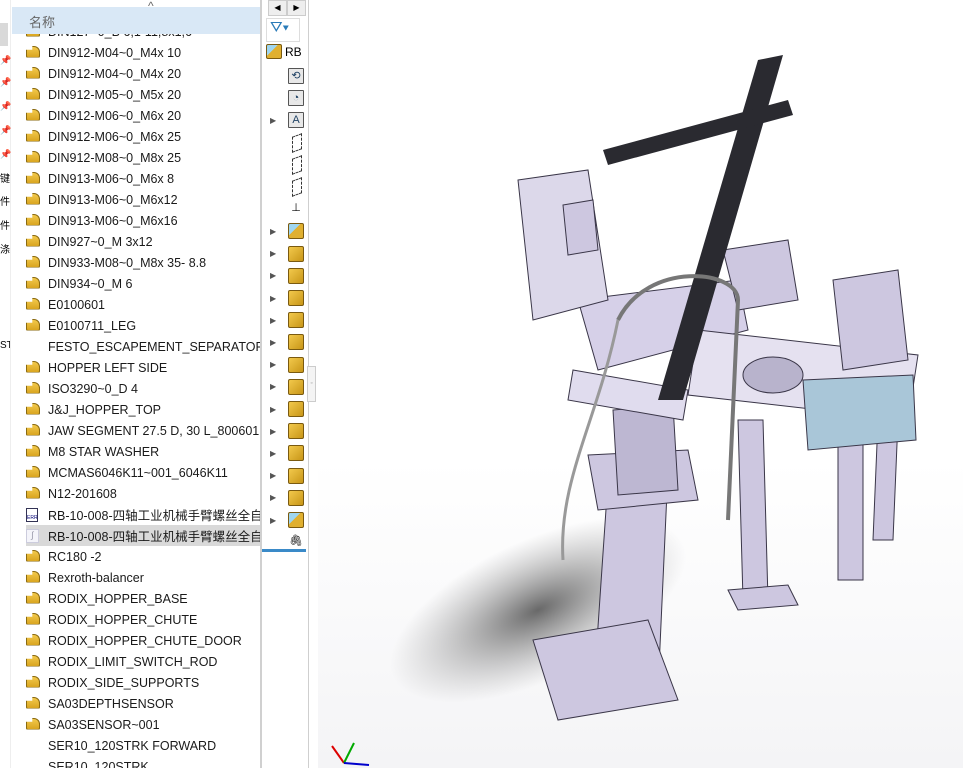 The width and height of the screenshot is (963, 768). Describe the element at coordinates (143, 52) in the screenshot. I see `file-list-item: DIN912-M04~0_M4x 10` at that location.